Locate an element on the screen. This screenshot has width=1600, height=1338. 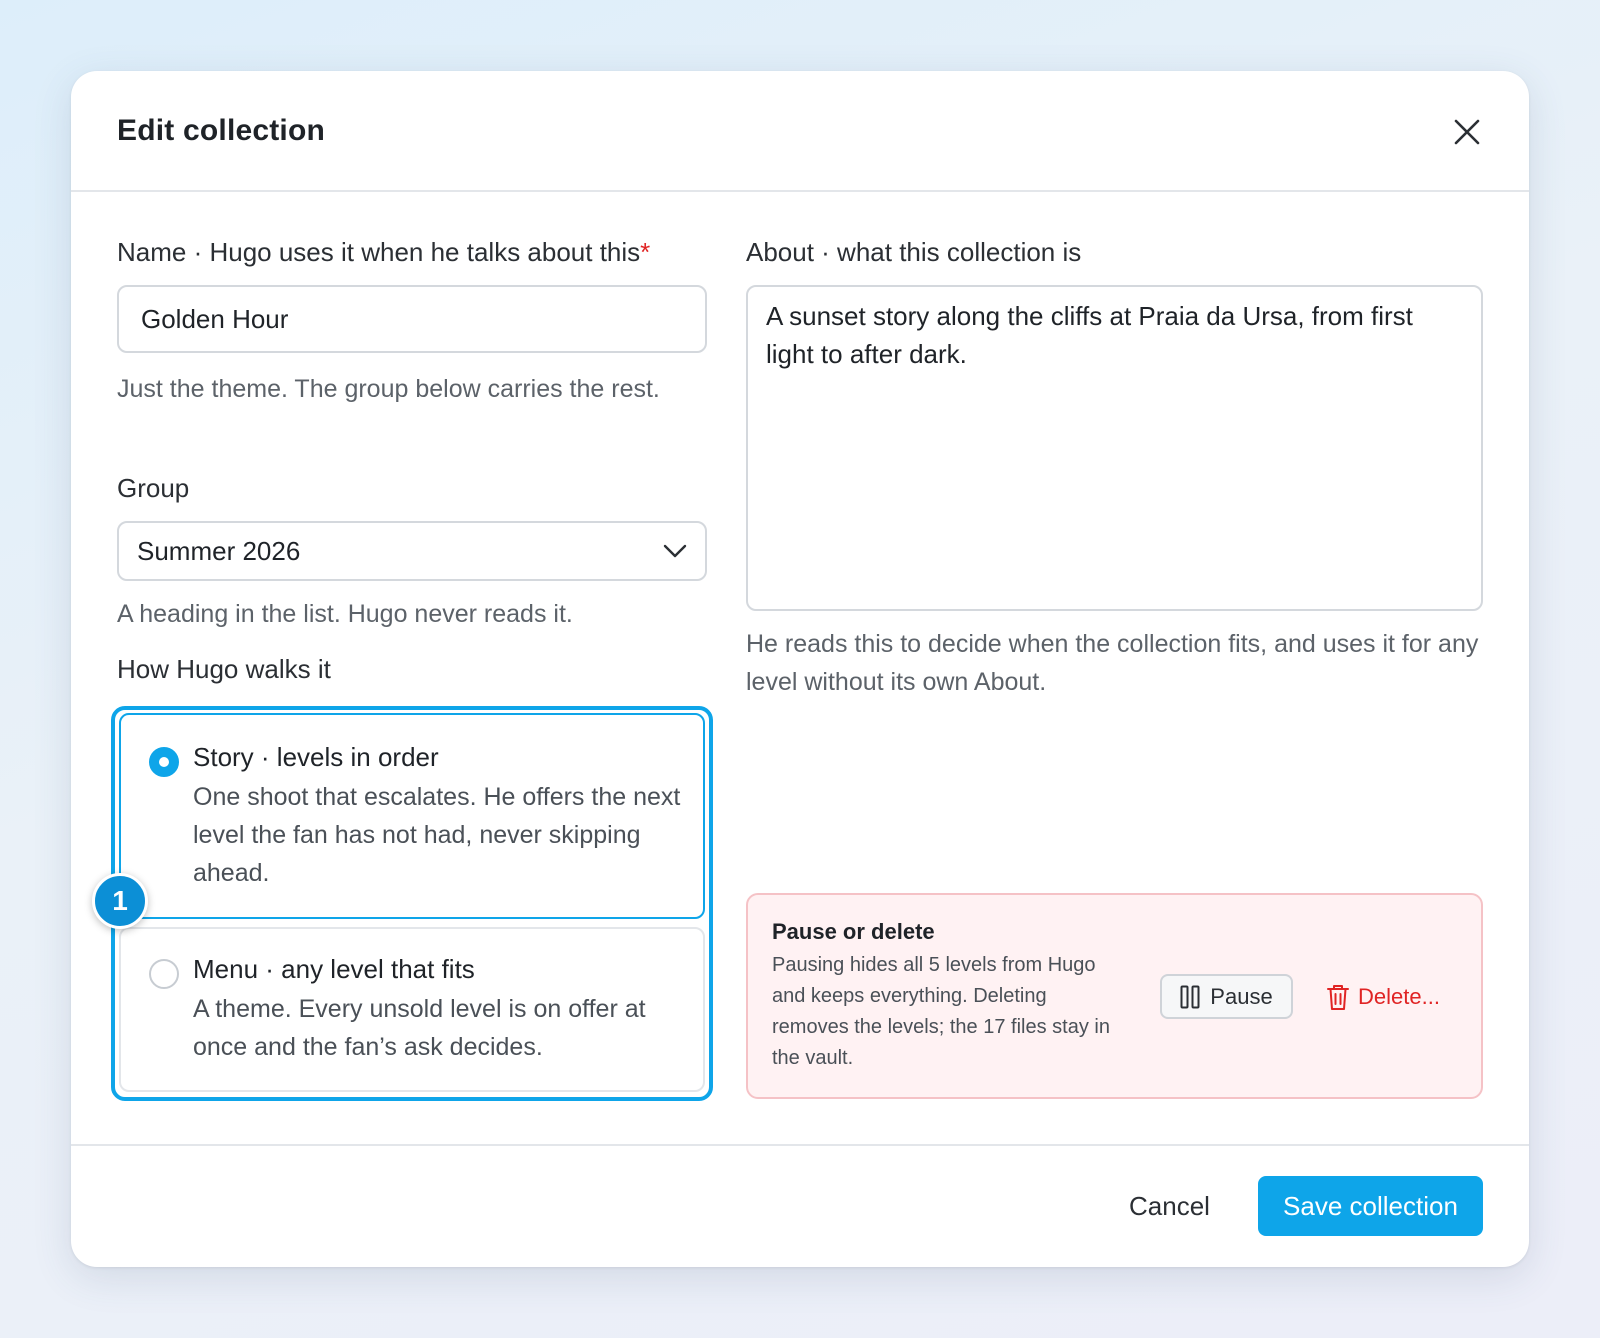
cancel-button: Cancel is located at coordinates (1169, 1206).